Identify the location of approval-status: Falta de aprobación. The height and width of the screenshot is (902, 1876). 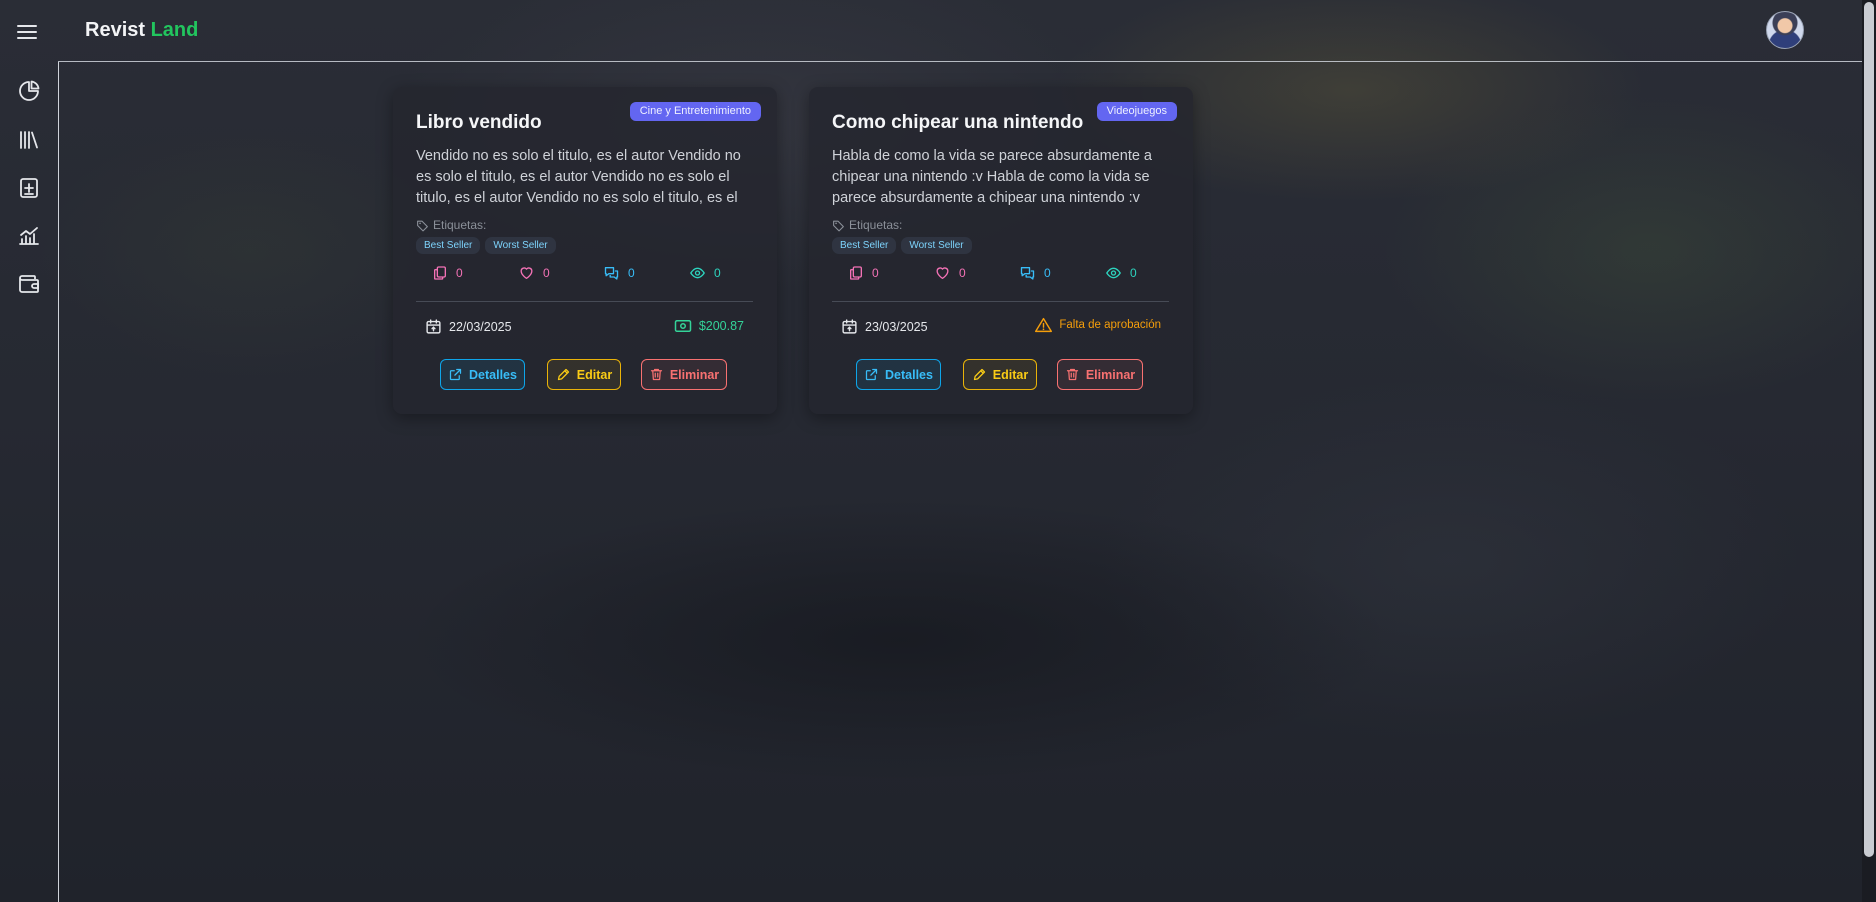
(1098, 325).